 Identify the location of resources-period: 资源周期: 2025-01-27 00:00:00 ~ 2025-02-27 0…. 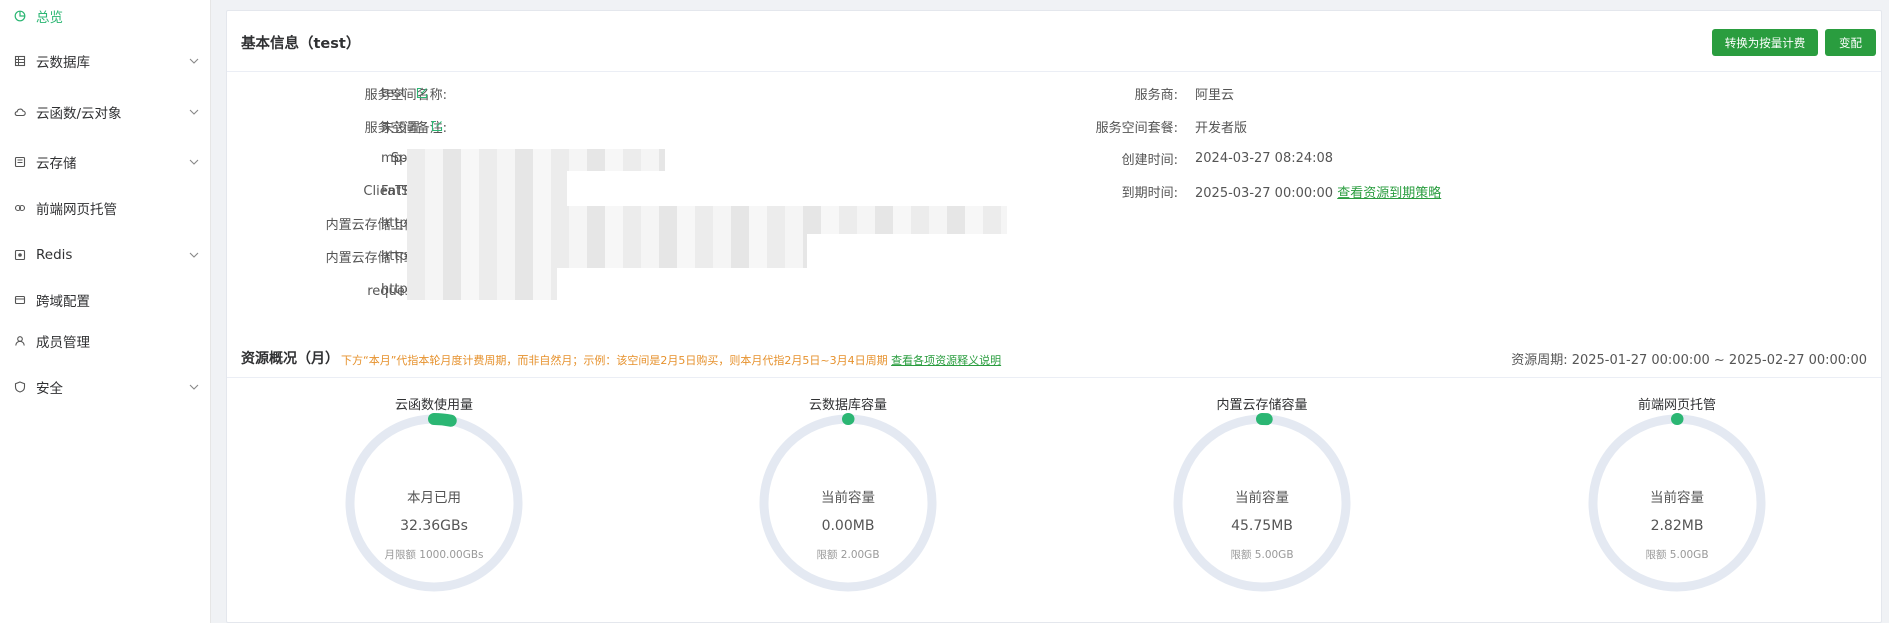
(1689, 360).